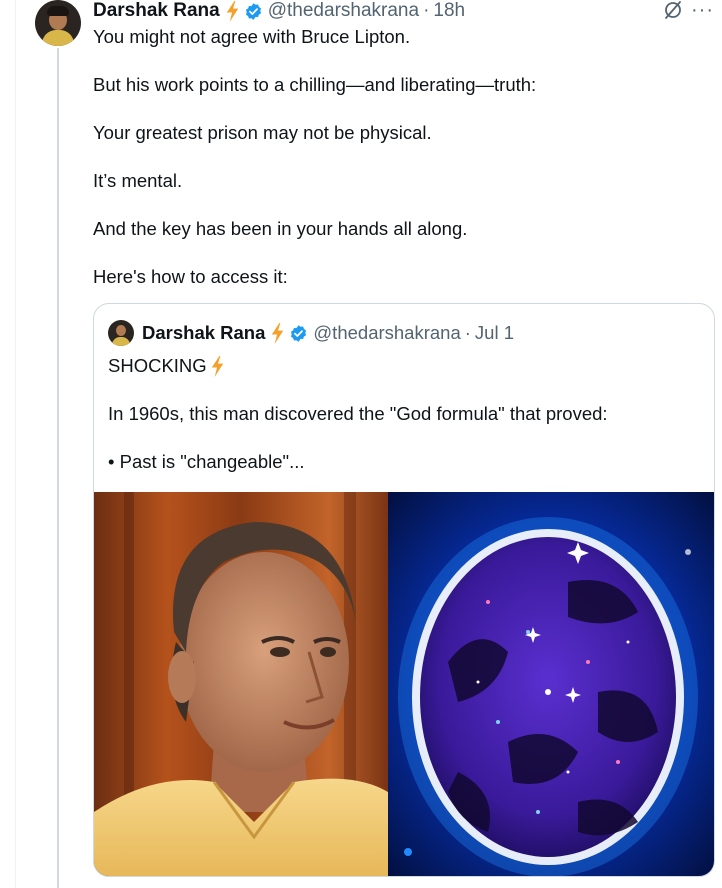  I want to click on tweet-line: It’s mental., so click(138, 180).